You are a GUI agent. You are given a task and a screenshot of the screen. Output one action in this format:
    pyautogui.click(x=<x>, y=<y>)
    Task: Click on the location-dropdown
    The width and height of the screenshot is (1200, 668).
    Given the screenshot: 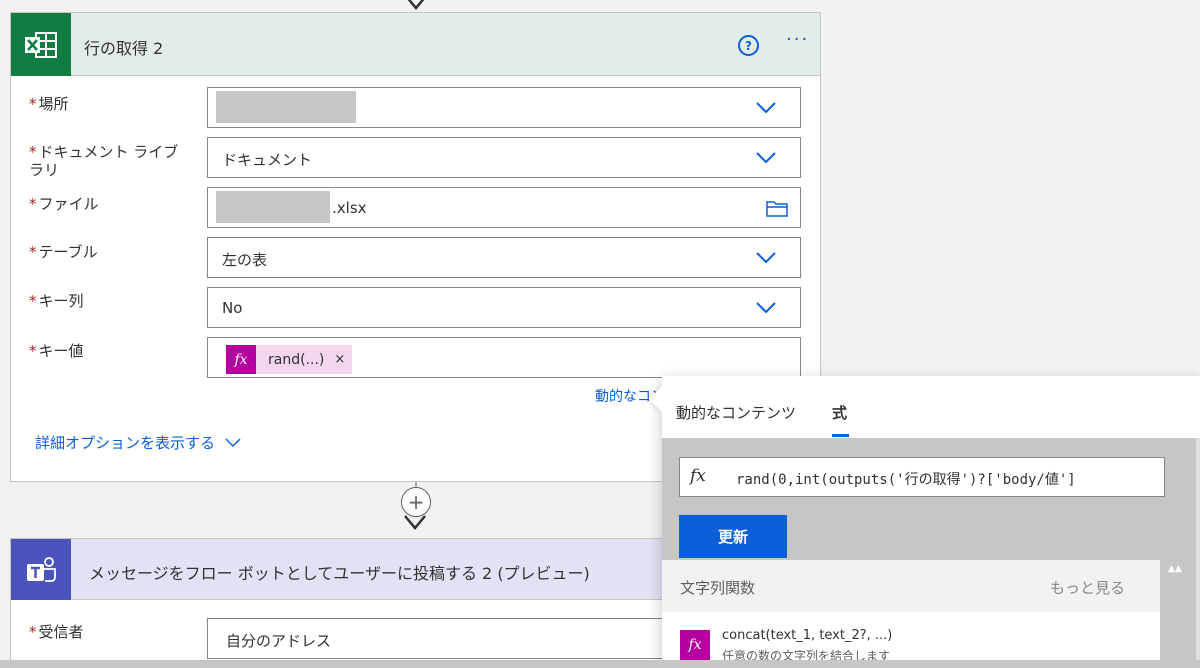 What is the action you would take?
    pyautogui.click(x=504, y=107)
    